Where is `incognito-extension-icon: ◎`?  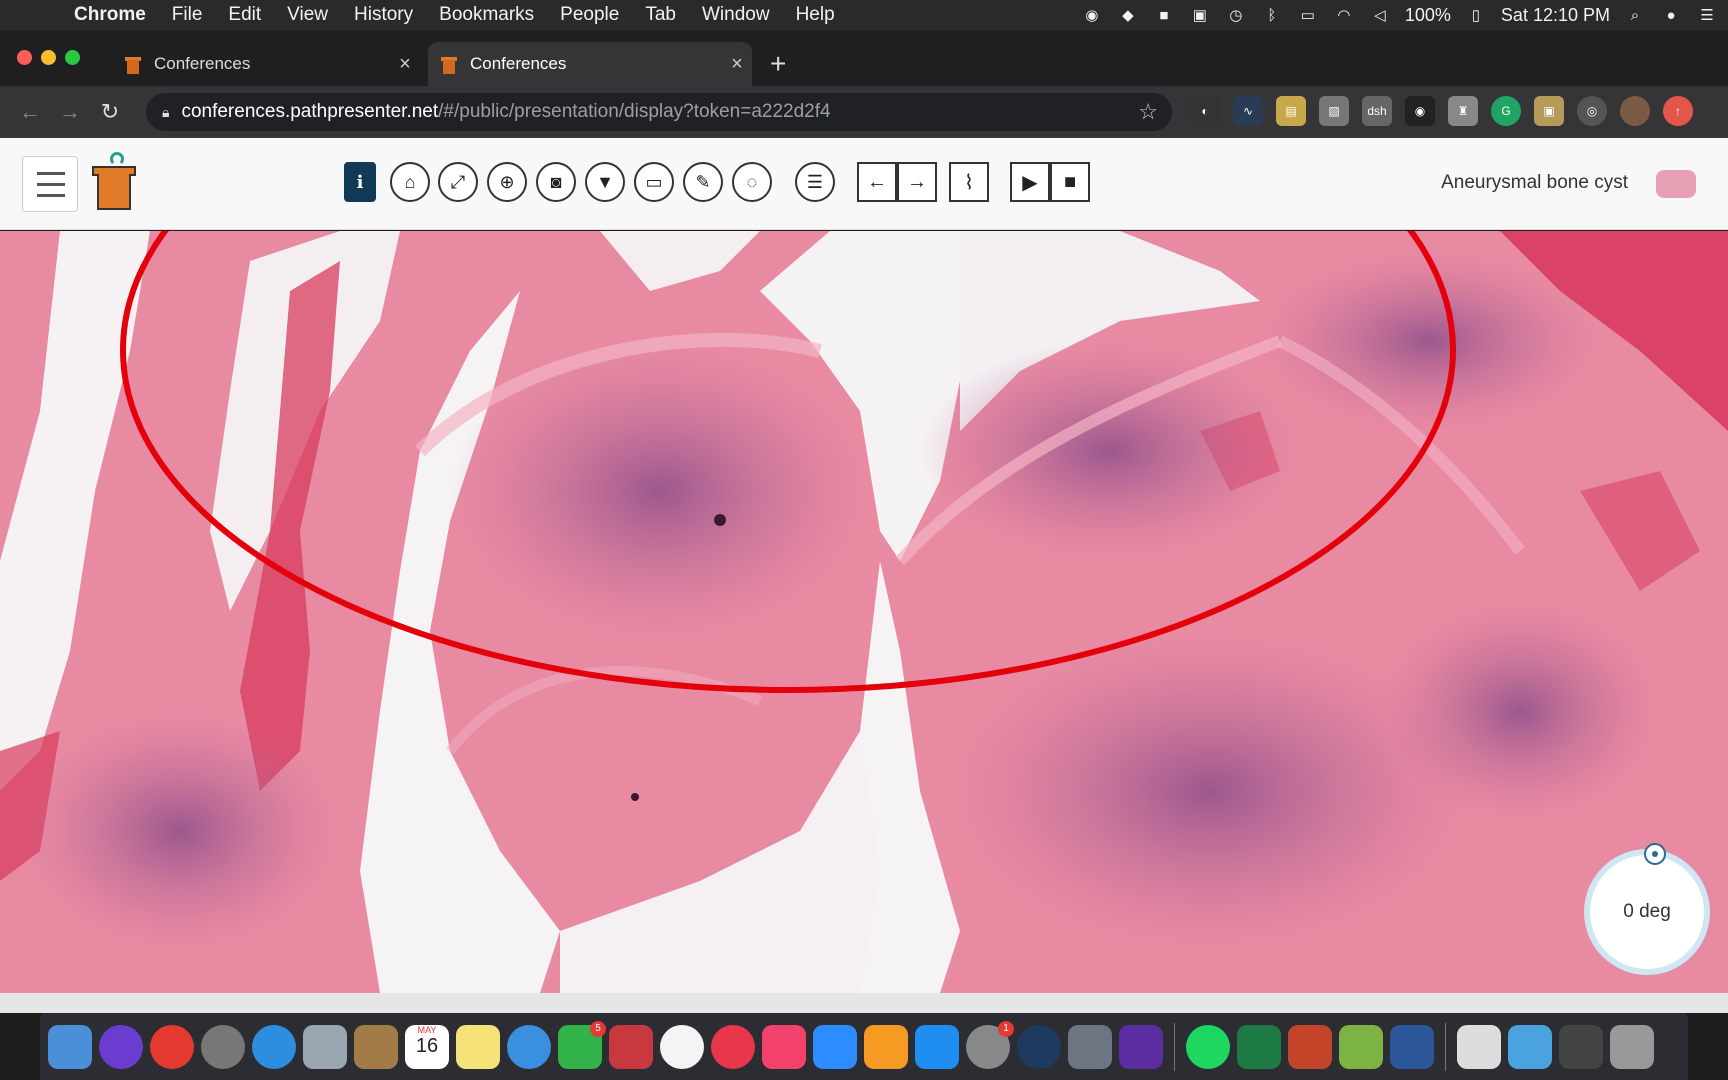 incognito-extension-icon: ◎ is located at coordinates (1592, 111).